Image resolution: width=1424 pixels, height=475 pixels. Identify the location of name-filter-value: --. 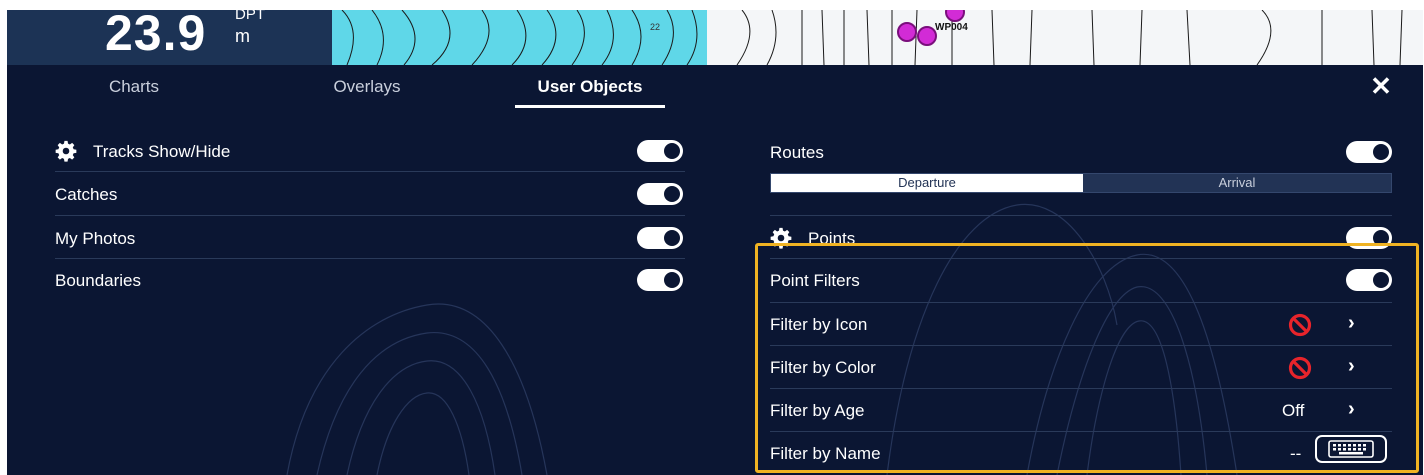
(1296, 453).